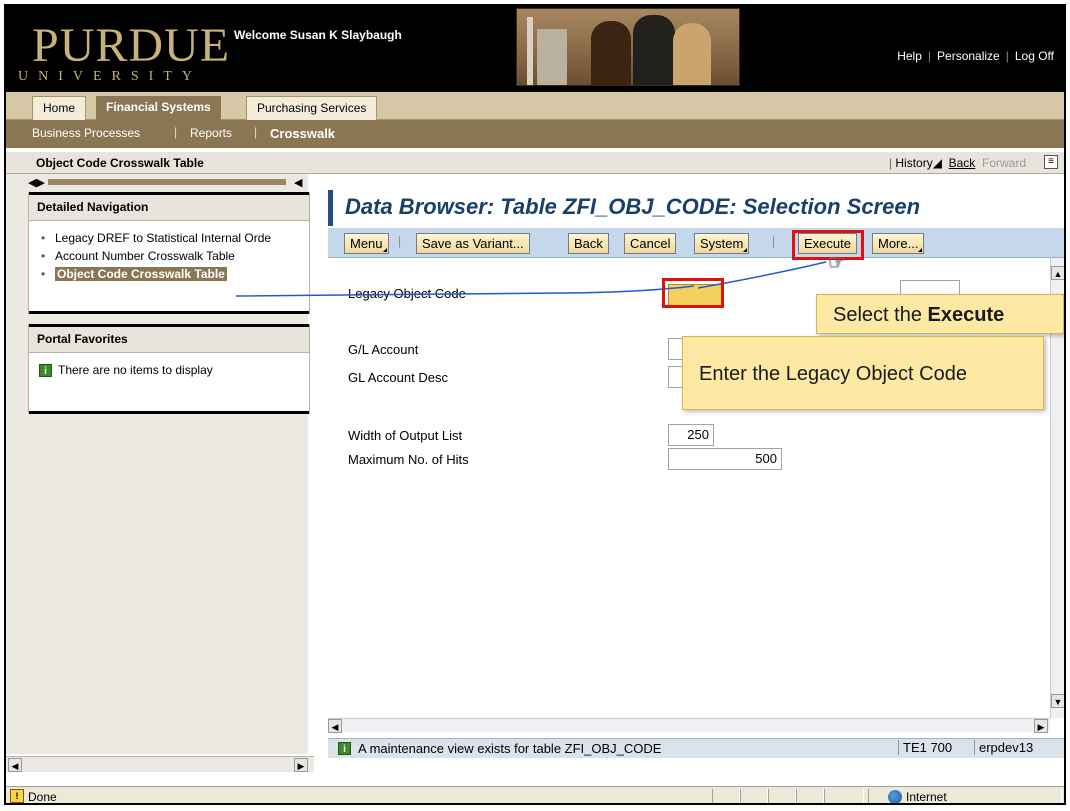 The image size is (1070, 811). What do you see at coordinates (1004, 163) in the screenshot?
I see `forward-link: Forward` at bounding box center [1004, 163].